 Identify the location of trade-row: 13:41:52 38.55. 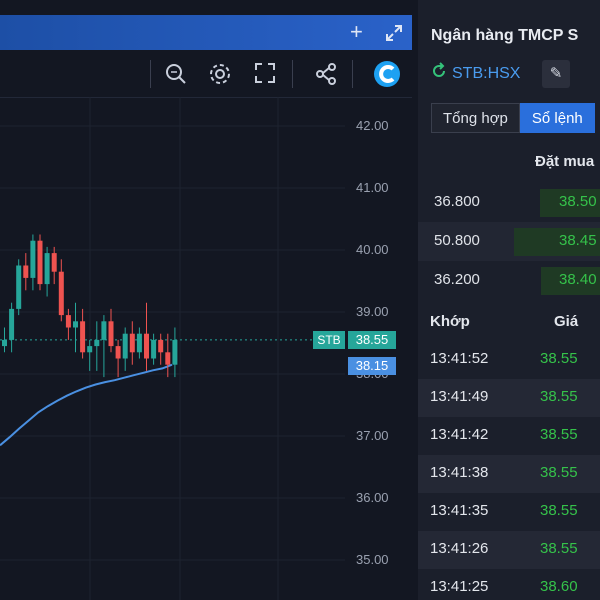
(509, 360).